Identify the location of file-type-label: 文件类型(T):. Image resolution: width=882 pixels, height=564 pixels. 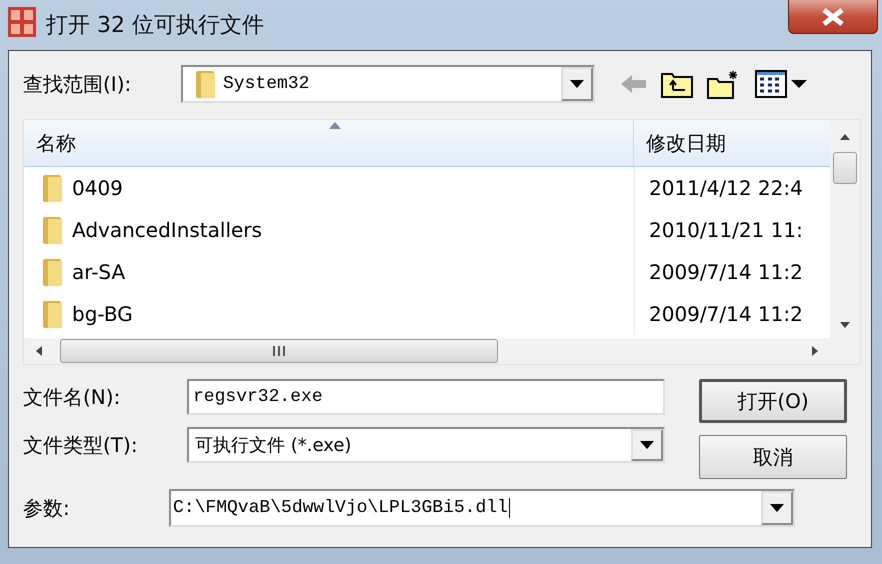
(81, 445).